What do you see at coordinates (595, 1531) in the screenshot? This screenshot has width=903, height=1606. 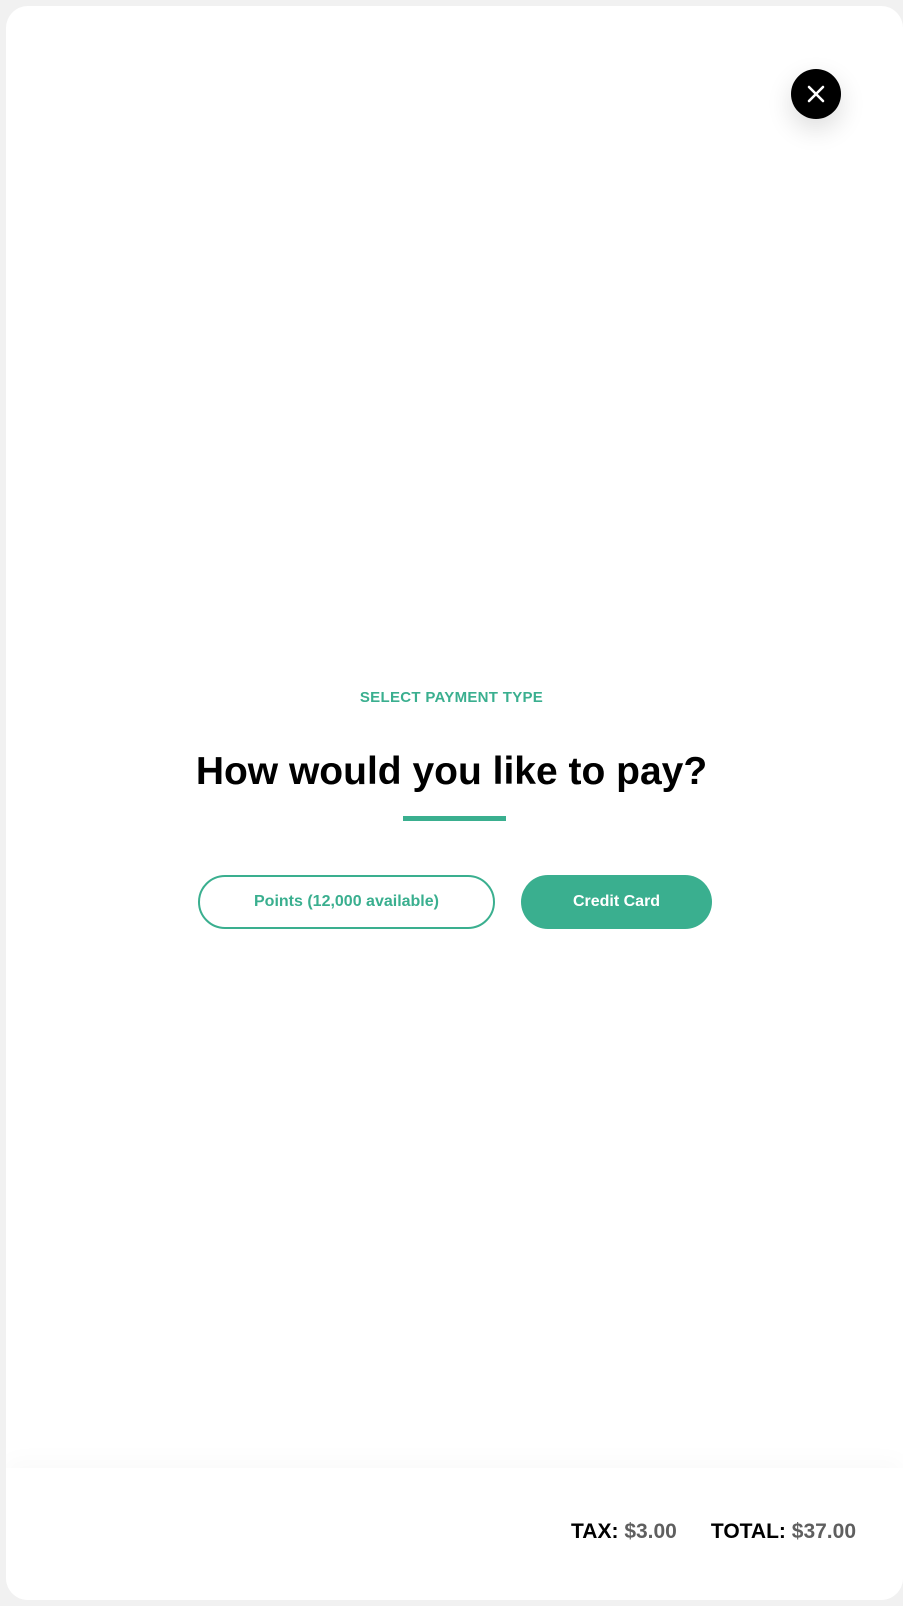 I see `tax-label: TAX:` at bounding box center [595, 1531].